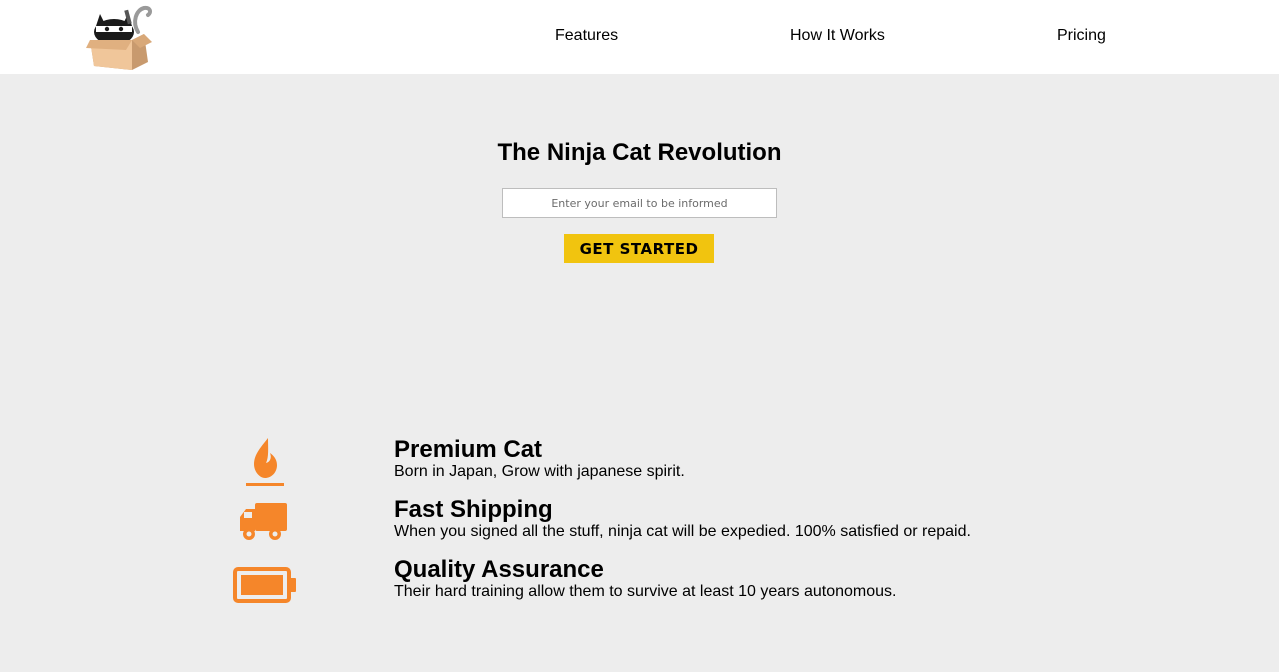  Describe the element at coordinates (639, 203) in the screenshot. I see `email-input` at that location.